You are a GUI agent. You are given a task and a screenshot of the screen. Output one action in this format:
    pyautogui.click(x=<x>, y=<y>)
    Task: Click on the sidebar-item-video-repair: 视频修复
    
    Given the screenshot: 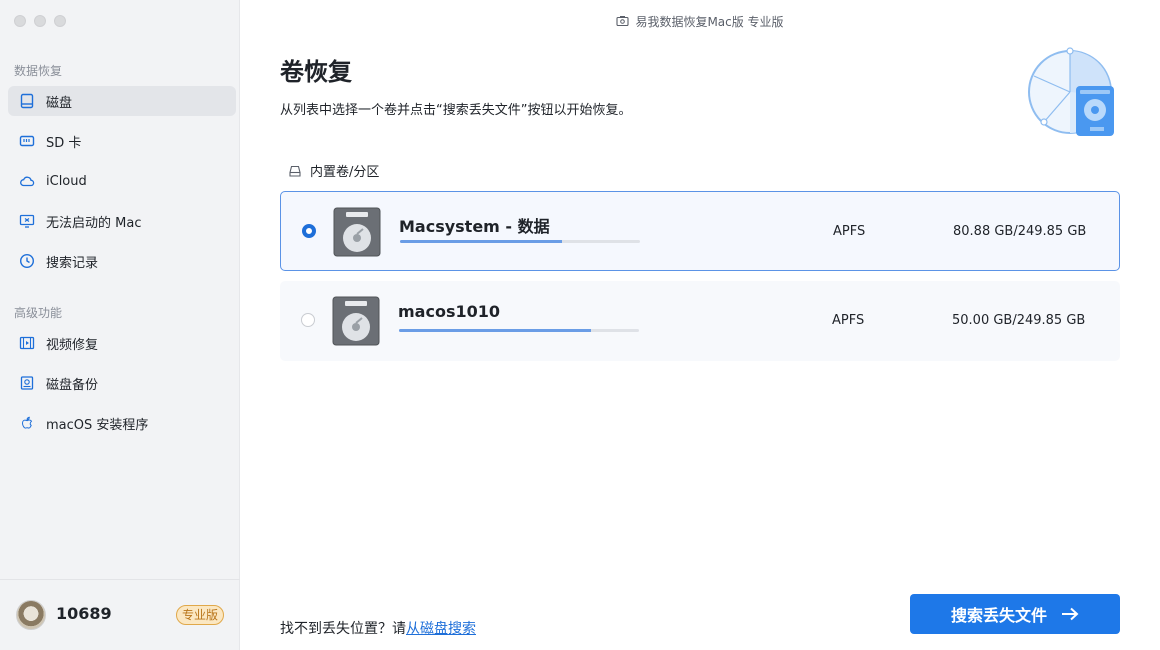 What is the action you would take?
    pyautogui.click(x=122, y=343)
    